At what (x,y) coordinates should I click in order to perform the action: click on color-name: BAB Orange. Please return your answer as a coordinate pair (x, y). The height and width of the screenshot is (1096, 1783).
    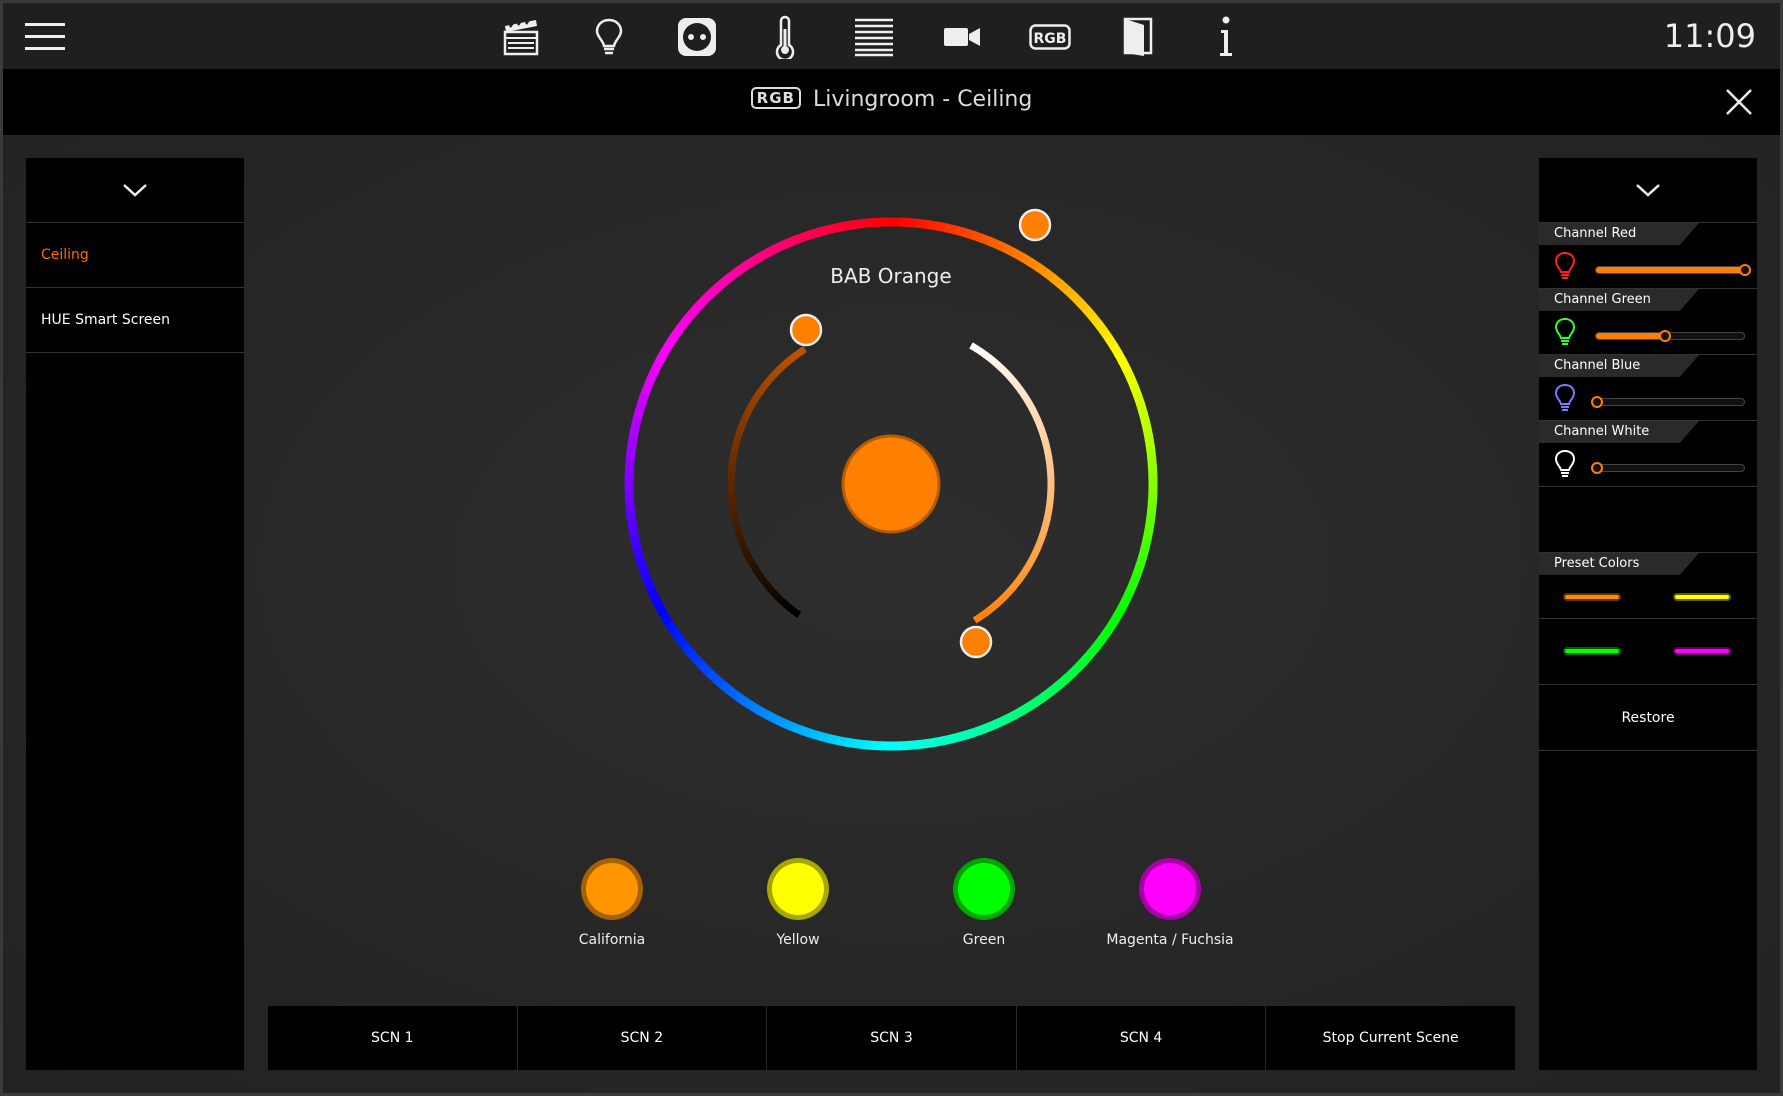
    Looking at the image, I should click on (891, 276).